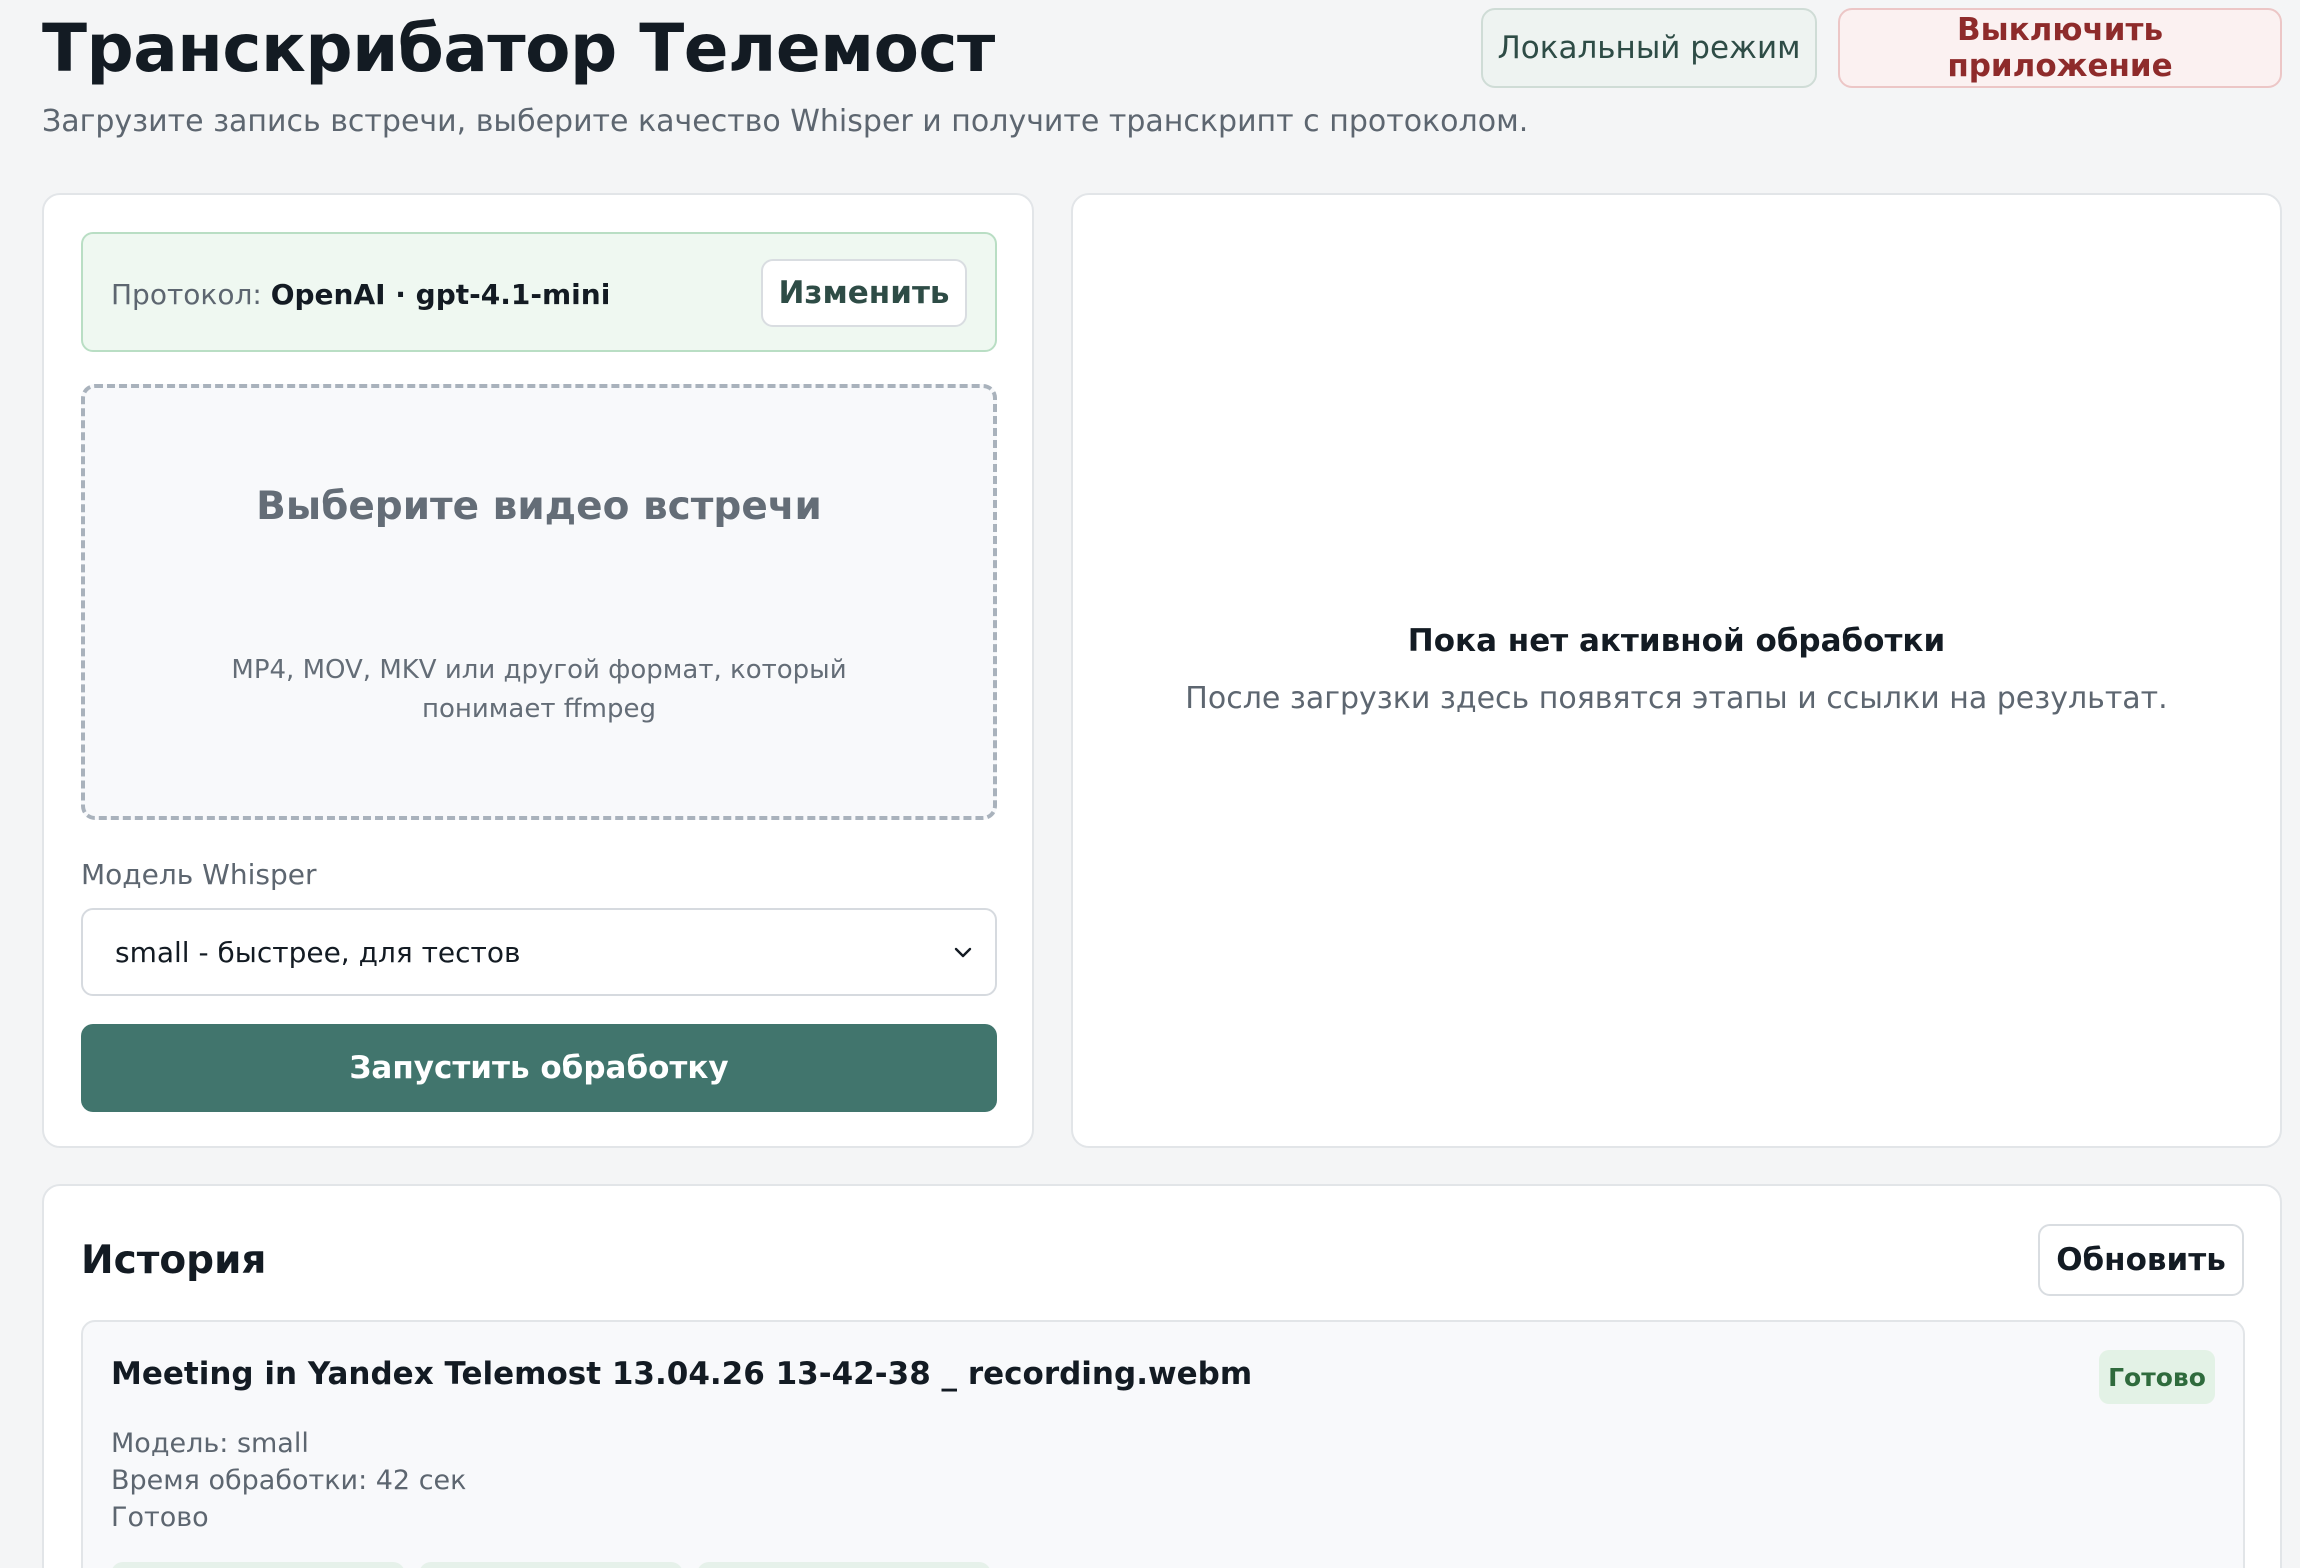 This screenshot has height=1568, width=2300. What do you see at coordinates (518, 48) in the screenshot?
I see `page-title: Транскрибатор Телемост` at bounding box center [518, 48].